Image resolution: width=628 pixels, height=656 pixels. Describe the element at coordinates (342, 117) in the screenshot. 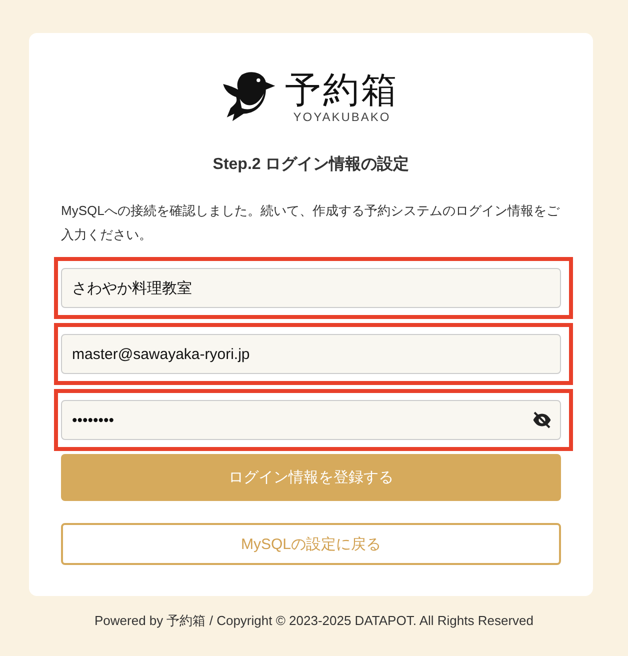

I see `logo-subtitle: YOYAKUBAKO` at that location.